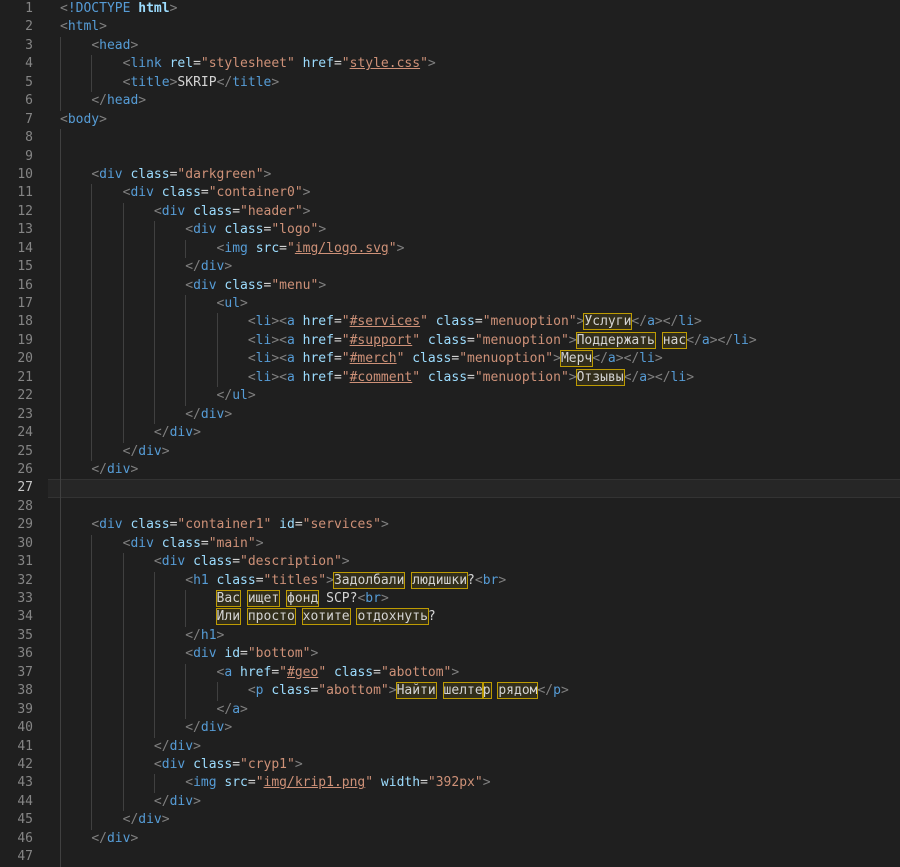 The width and height of the screenshot is (900, 867). I want to click on code-line: 7 <body>, so click(450, 120).